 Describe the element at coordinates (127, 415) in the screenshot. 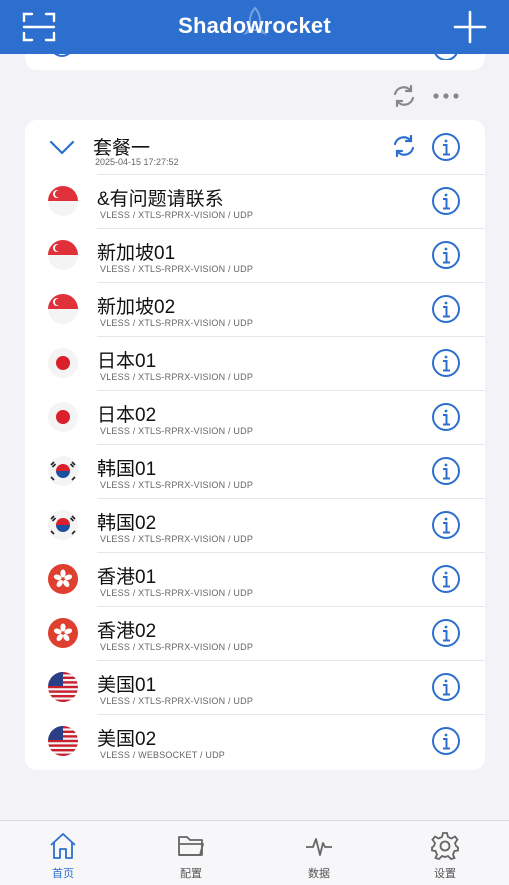

I see `server-name: 日本02` at that location.